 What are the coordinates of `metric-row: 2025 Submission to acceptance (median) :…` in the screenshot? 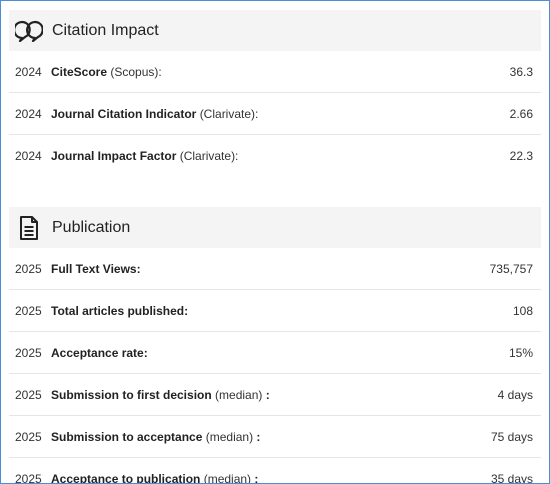 It's located at (275, 437).